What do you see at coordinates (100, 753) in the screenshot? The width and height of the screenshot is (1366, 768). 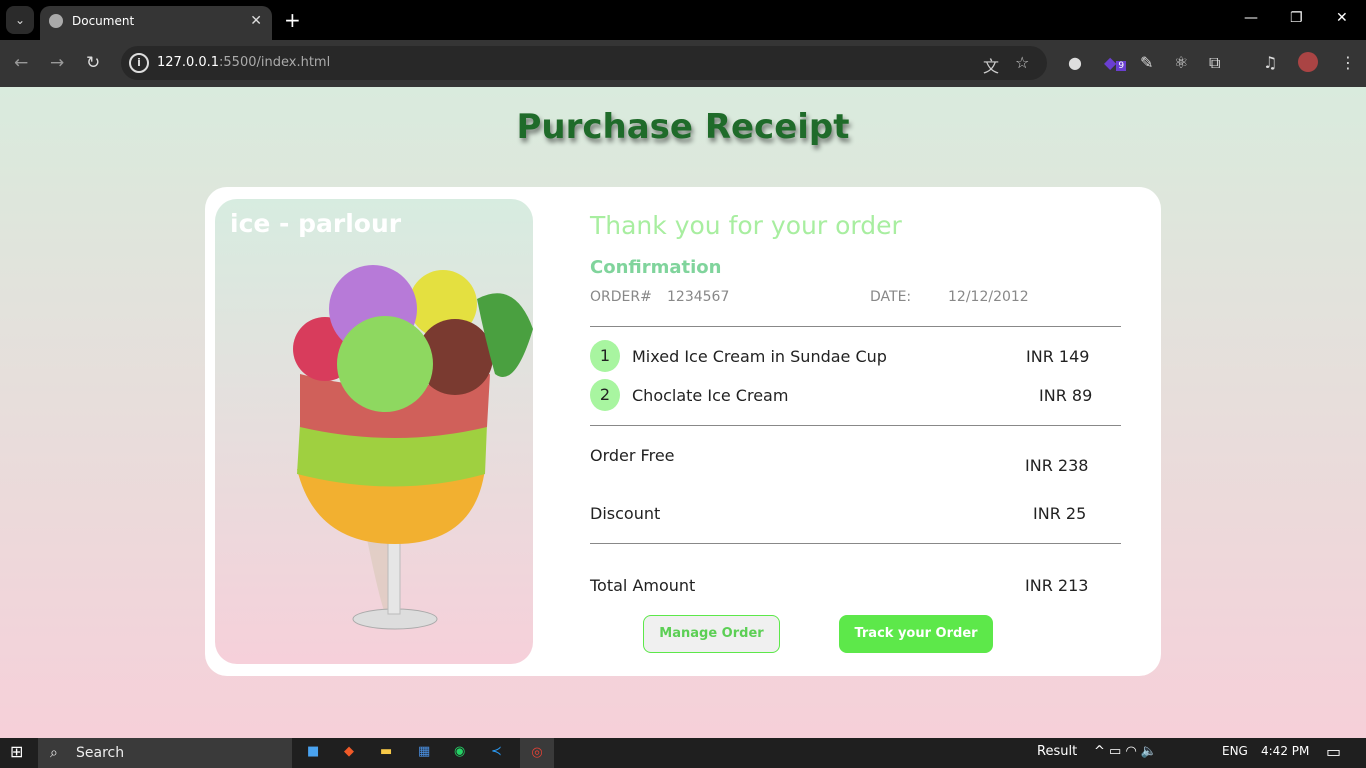 I see `search-label: Search` at bounding box center [100, 753].